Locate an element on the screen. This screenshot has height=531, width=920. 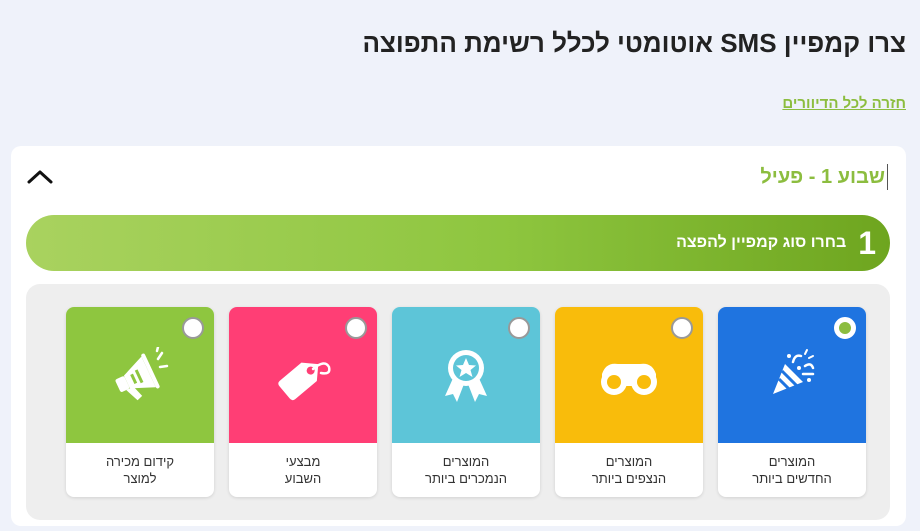
option-label: המוצרים הנצפים ביותר is located at coordinates (629, 470).